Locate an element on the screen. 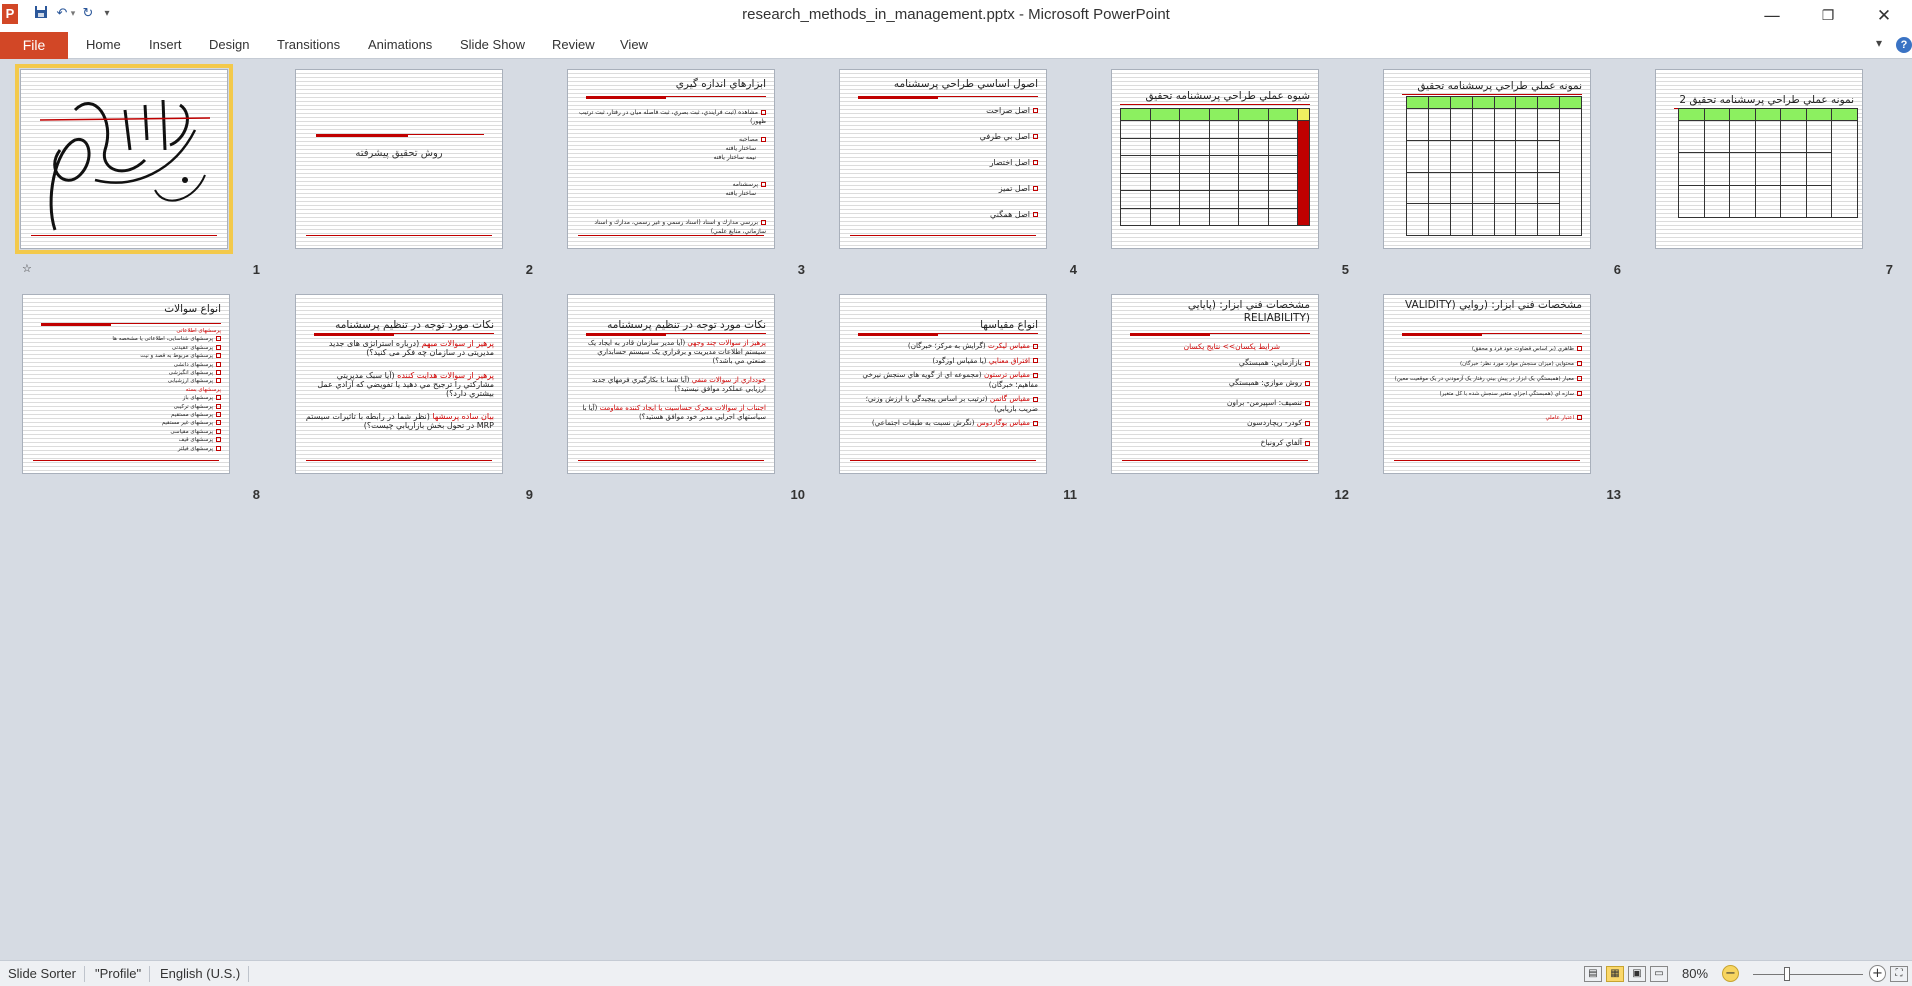 The image size is (1912, 986). language-indicator: English (U.S.) is located at coordinates (200, 973).